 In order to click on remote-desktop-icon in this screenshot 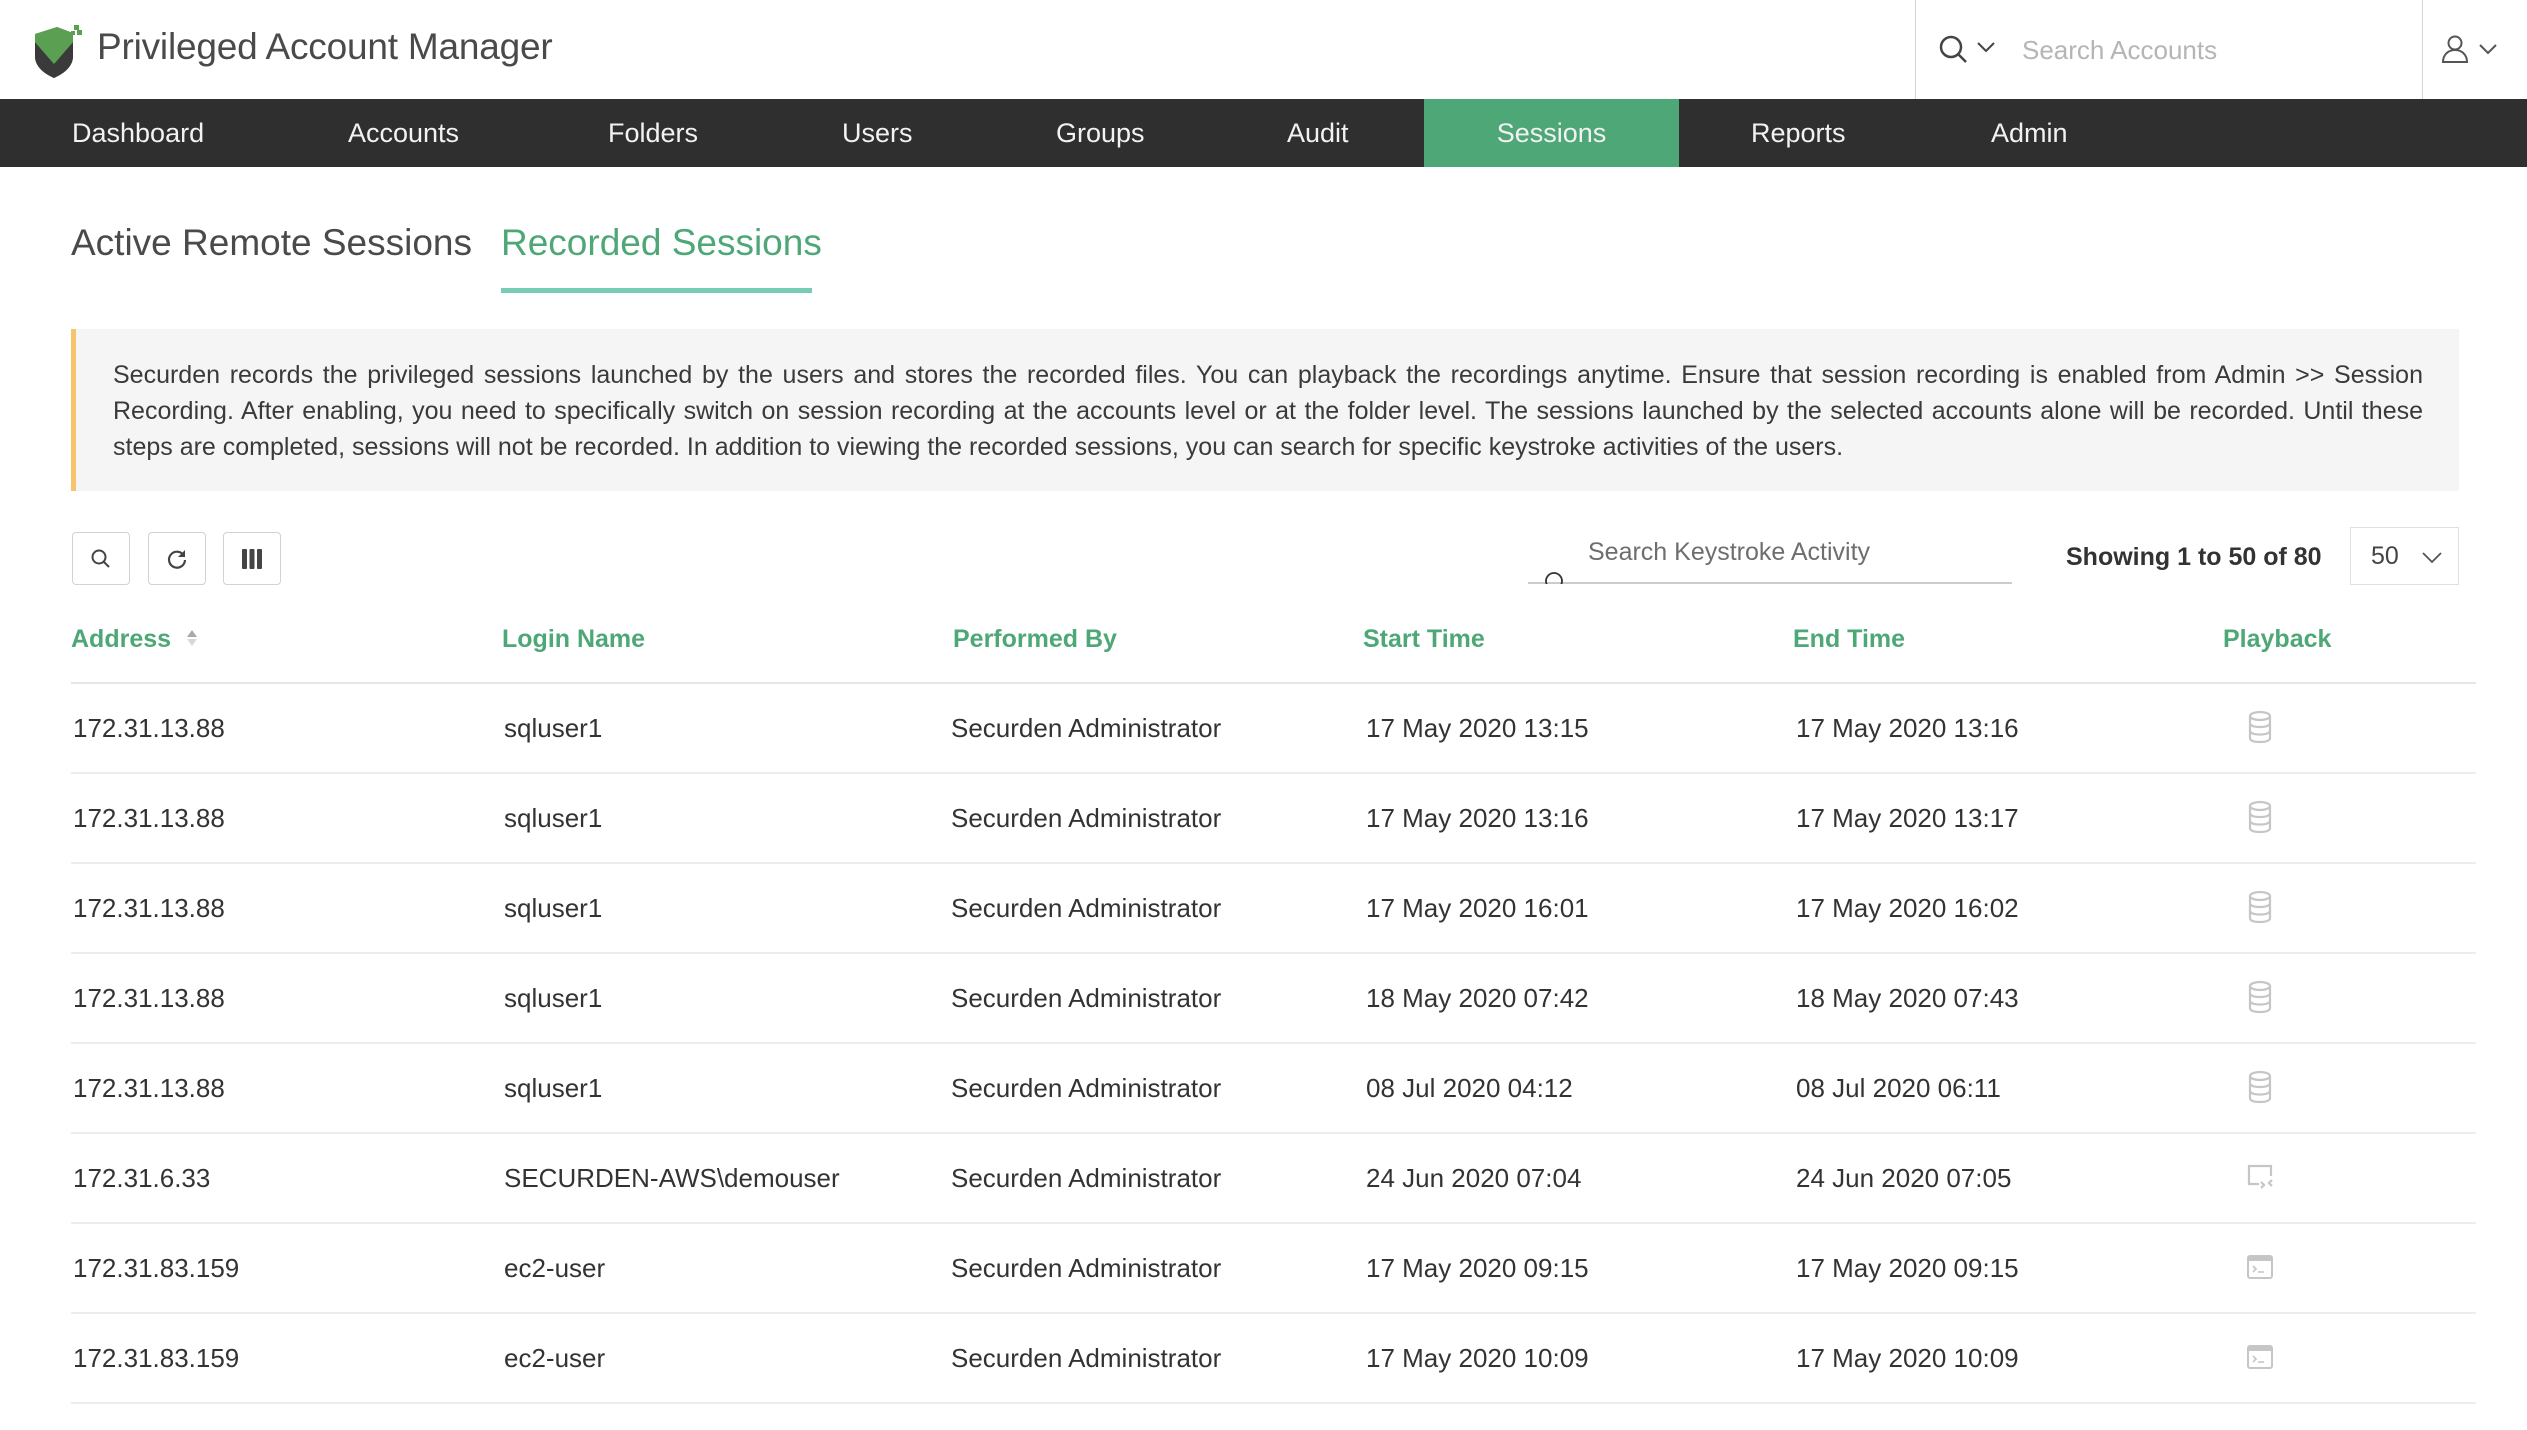, I will do `click(2260, 1181)`.